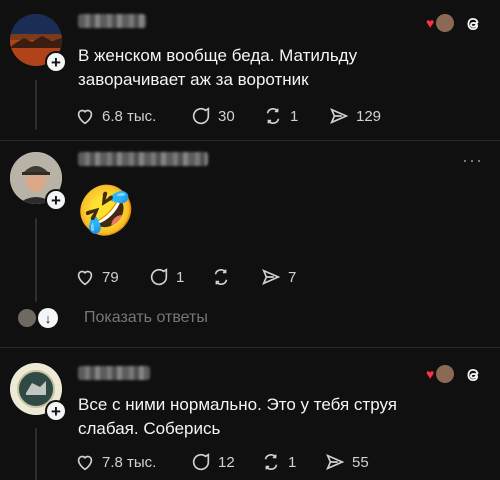 Image resolution: width=500 pixels, height=480 pixels. I want to click on like-button: 7.8 тыс., so click(115, 462).